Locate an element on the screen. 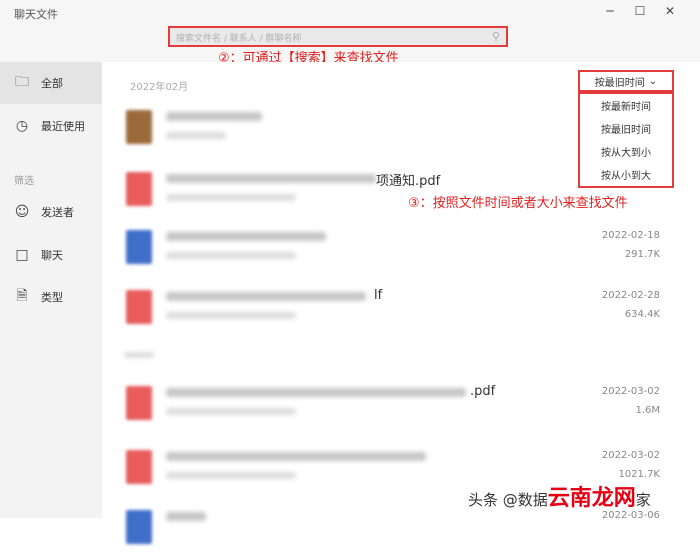 The height and width of the screenshot is (556, 700). window-controls: ─ ☐ ✕ is located at coordinates (640, 11).